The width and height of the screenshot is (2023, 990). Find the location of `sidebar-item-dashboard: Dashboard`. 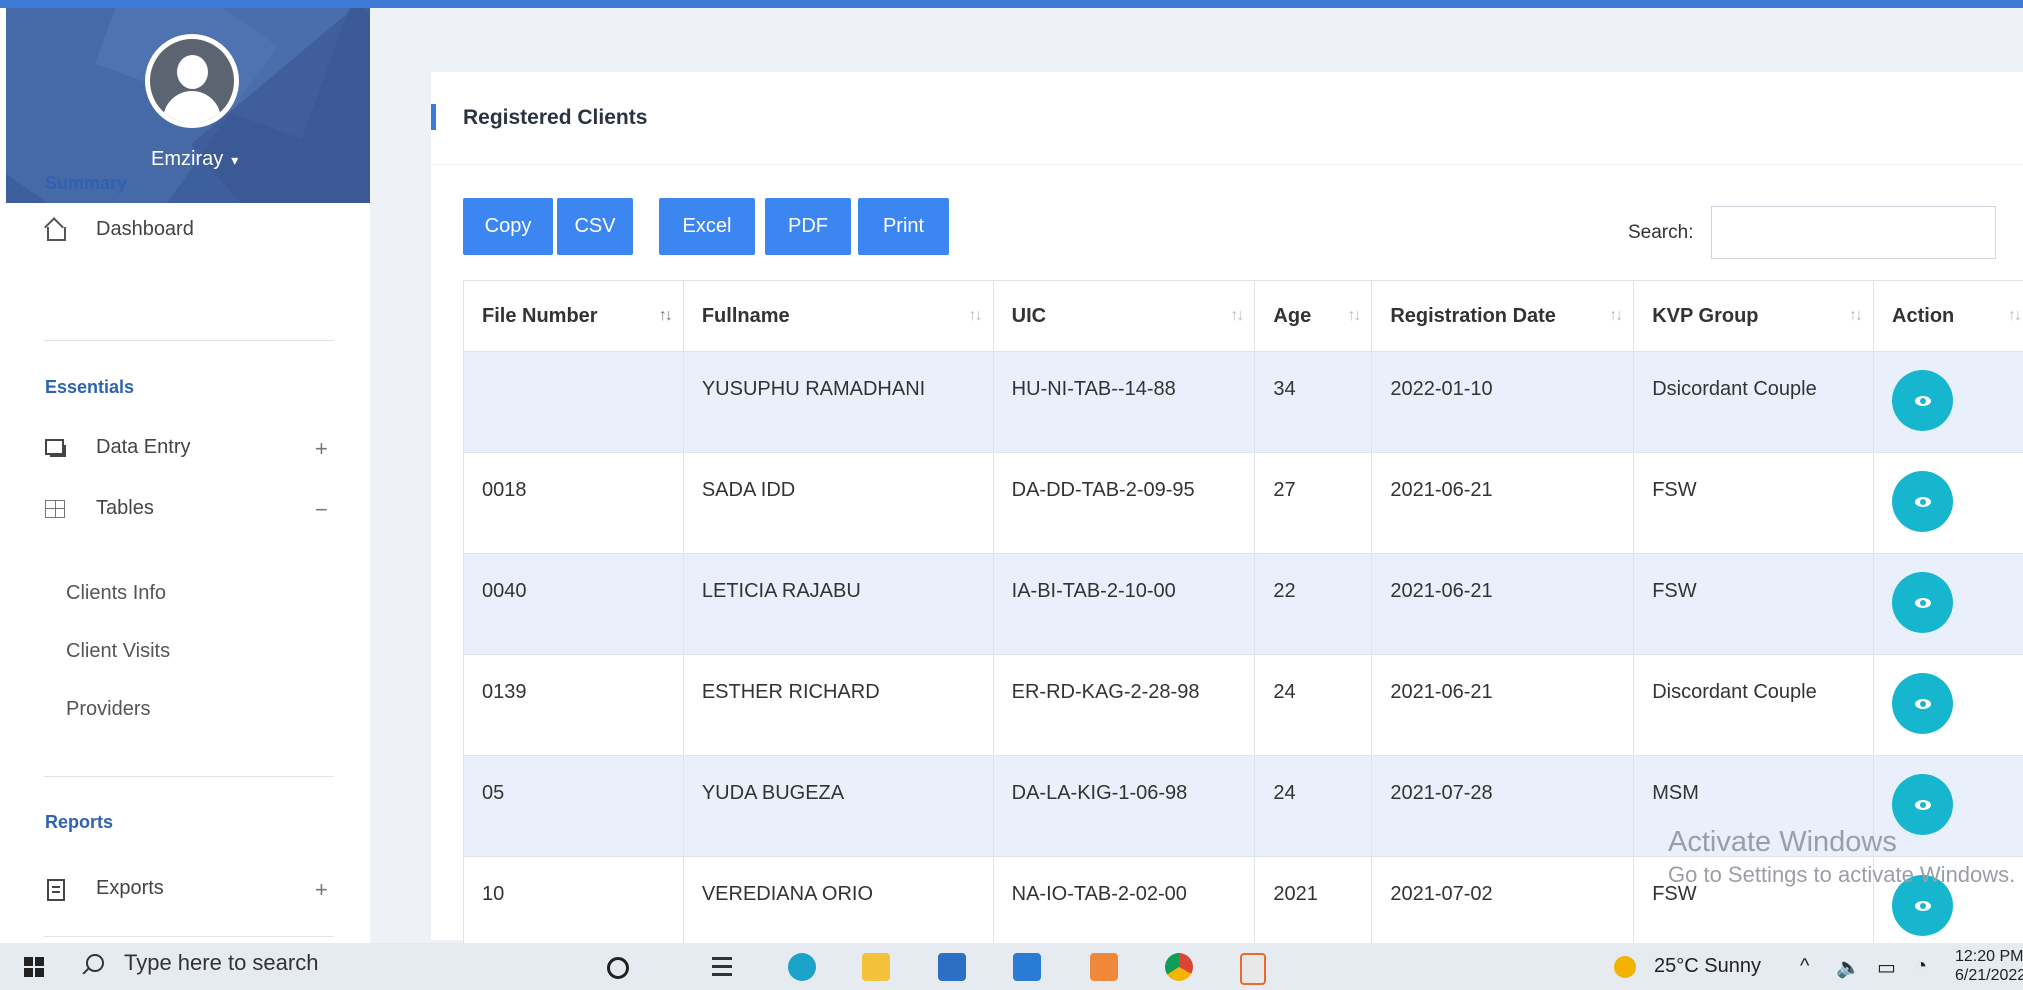

sidebar-item-dashboard: Dashboard is located at coordinates (119, 229).